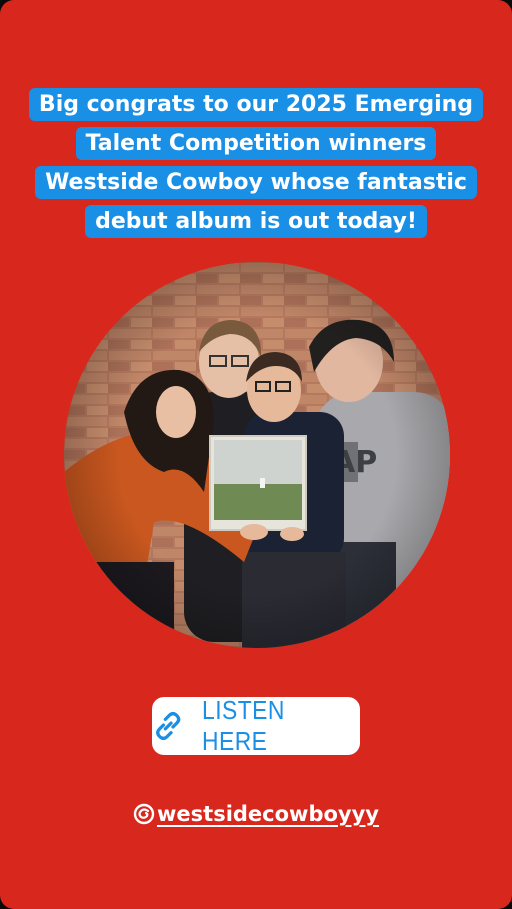 The height and width of the screenshot is (909, 512). What do you see at coordinates (244, 725) in the screenshot?
I see `listen-here-label: LISTEN HERE` at bounding box center [244, 725].